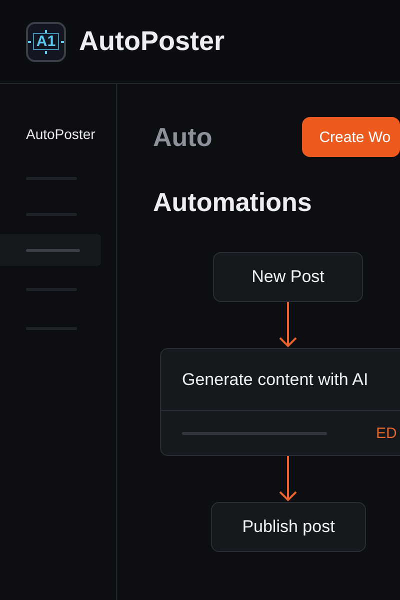  What do you see at coordinates (280, 380) in the screenshot?
I see `step-title: Generate content with AI` at bounding box center [280, 380].